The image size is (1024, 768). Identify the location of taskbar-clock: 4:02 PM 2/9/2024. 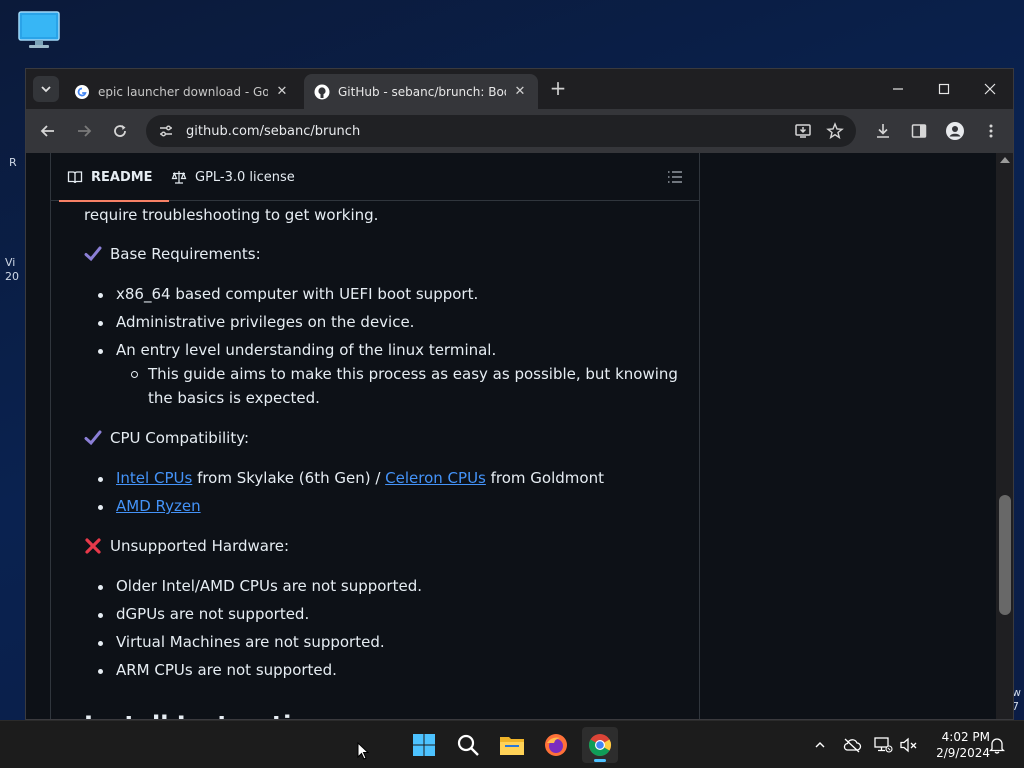
(957, 745).